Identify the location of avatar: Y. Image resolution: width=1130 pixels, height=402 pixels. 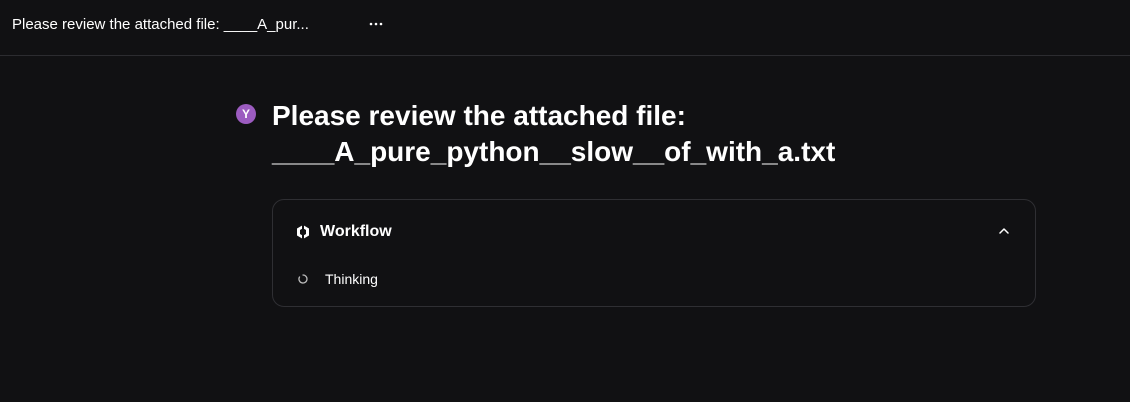
(246, 114).